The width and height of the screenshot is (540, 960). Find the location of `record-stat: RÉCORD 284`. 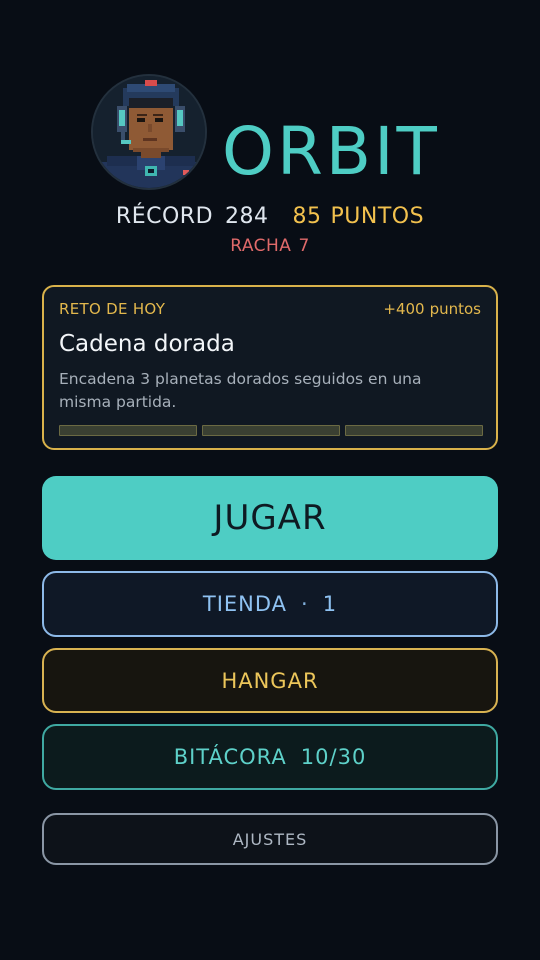

record-stat: RÉCORD 284 is located at coordinates (192, 217).